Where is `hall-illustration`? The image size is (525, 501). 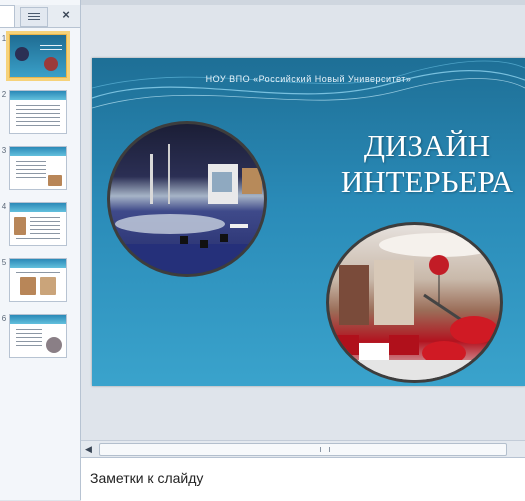 hall-illustration is located at coordinates (187, 209).